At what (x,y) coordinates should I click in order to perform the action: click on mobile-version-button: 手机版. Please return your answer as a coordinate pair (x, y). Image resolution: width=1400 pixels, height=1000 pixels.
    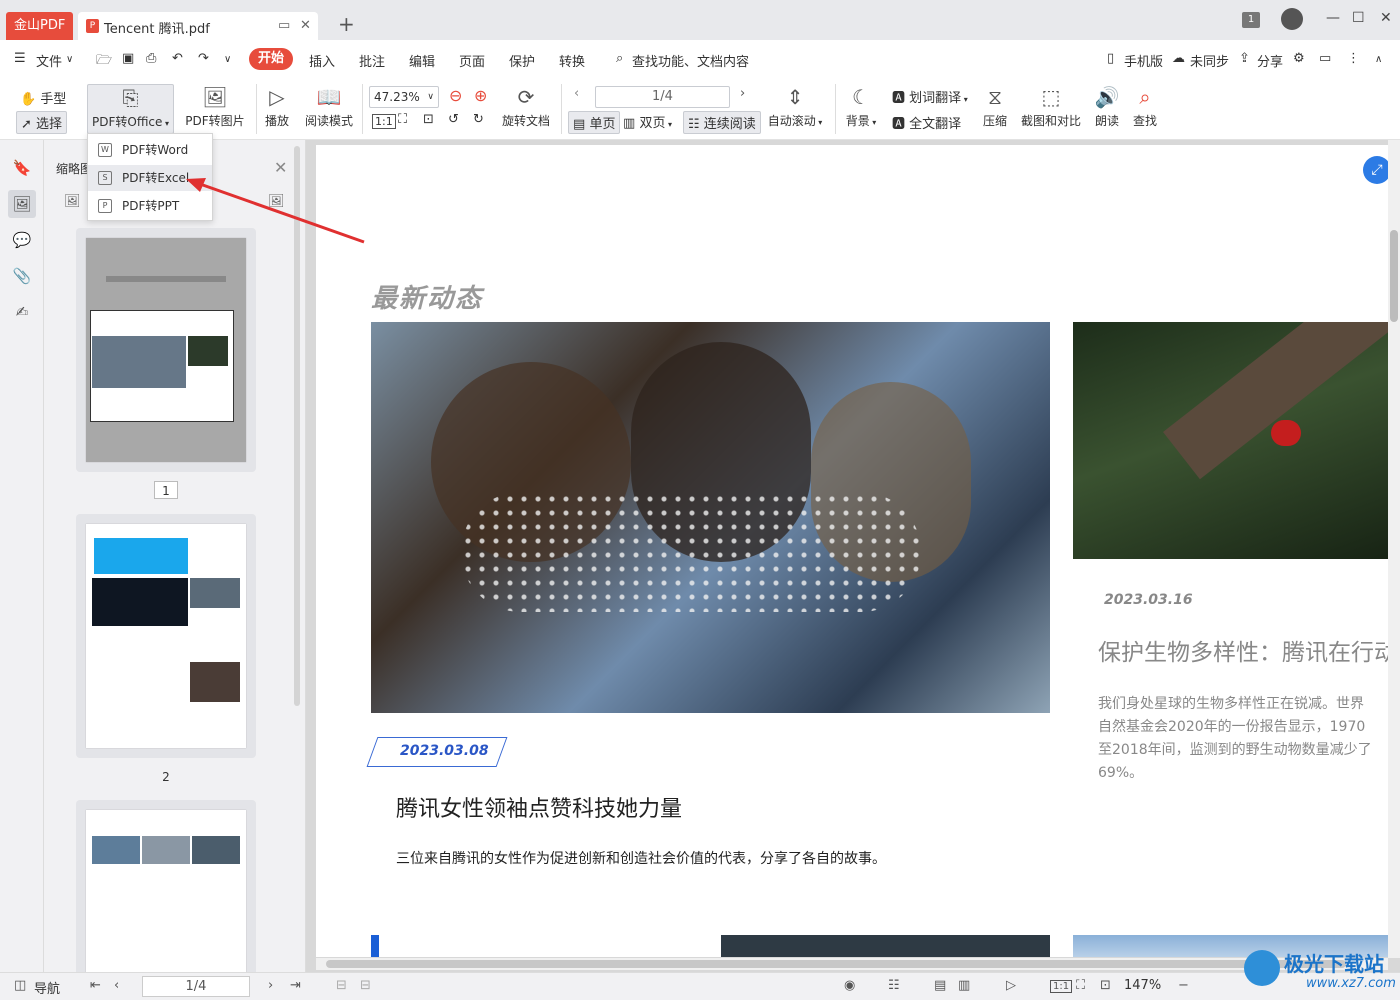
    Looking at the image, I should click on (1143, 60).